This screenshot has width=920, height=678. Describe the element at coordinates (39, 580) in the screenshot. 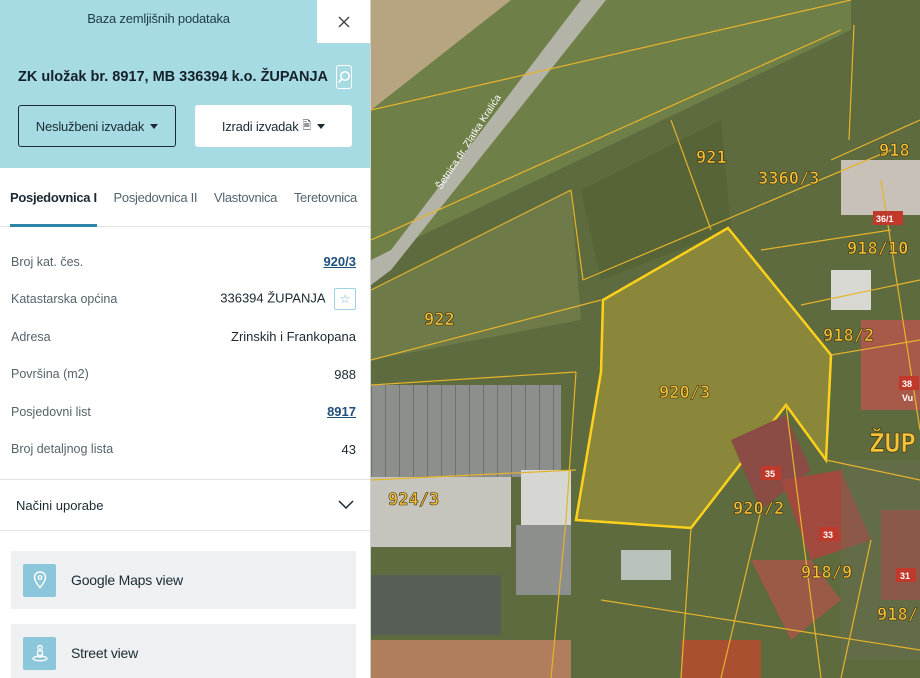

I see `map-pin-icon` at that location.